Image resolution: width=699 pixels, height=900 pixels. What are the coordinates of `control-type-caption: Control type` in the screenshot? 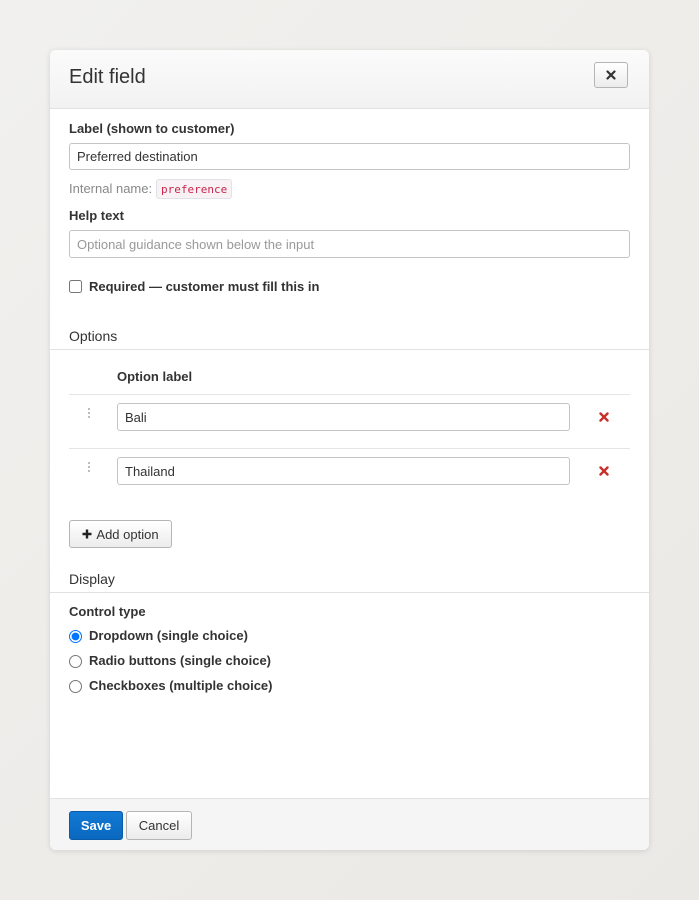 It's located at (107, 611).